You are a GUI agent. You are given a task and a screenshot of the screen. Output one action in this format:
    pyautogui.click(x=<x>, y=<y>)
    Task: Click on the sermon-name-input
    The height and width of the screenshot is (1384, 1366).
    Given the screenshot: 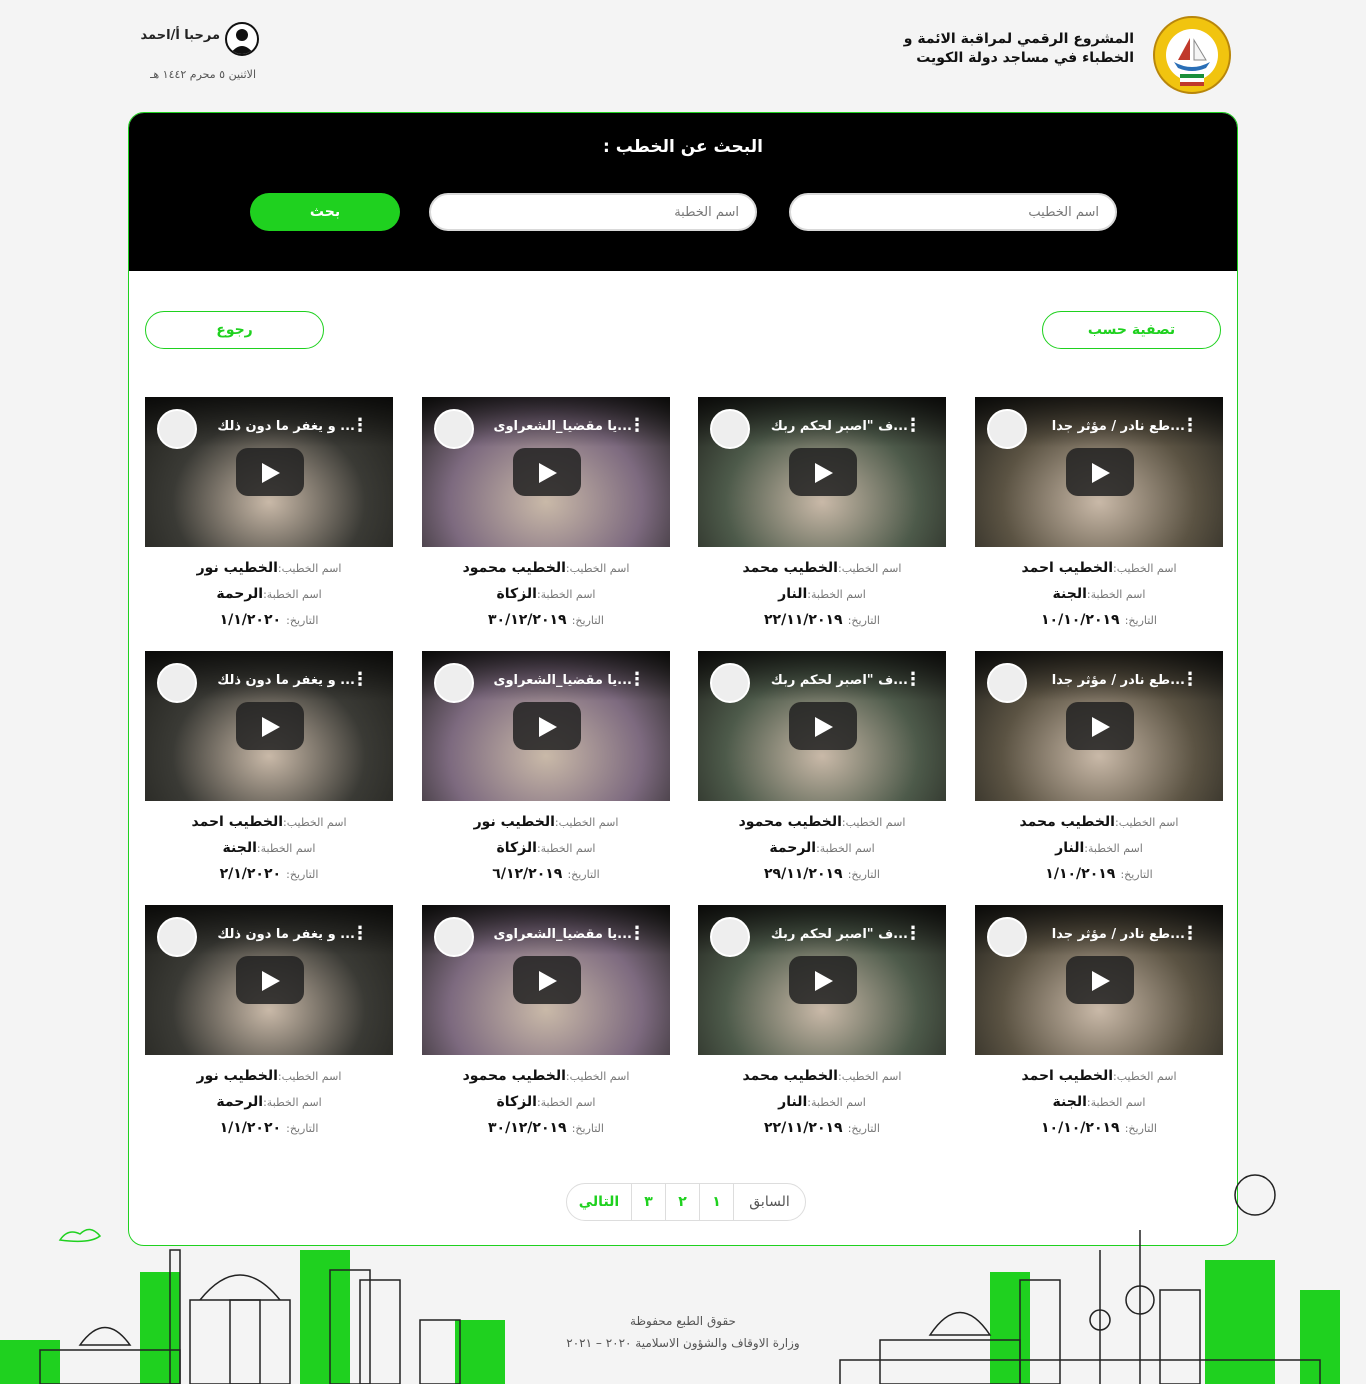 What is the action you would take?
    pyautogui.click(x=593, y=212)
    